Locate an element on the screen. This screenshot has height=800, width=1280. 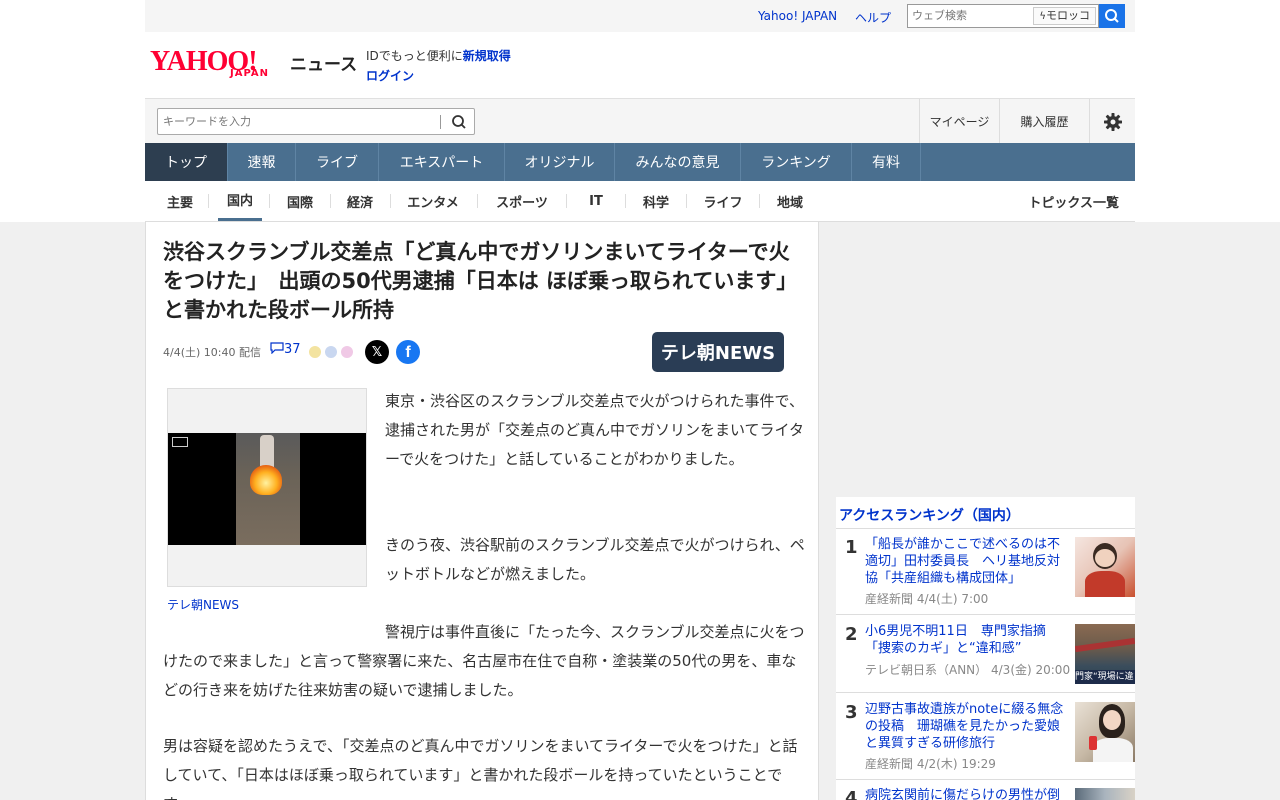
thumb-tape is located at coordinates (1105, 645).